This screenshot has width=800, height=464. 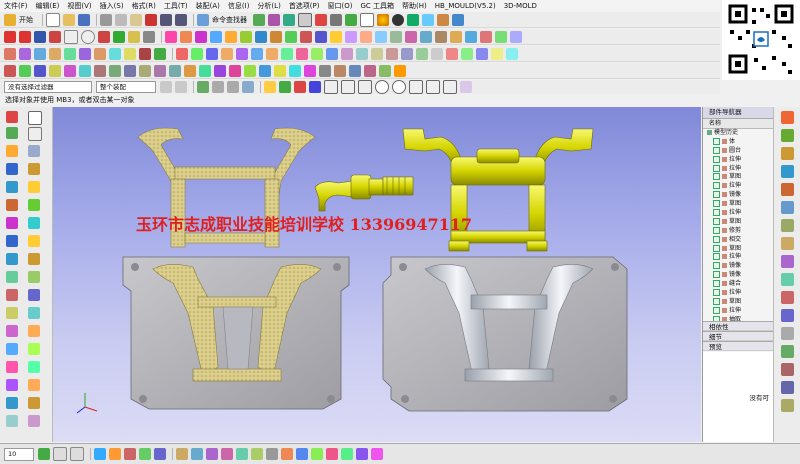 What do you see at coordinates (12, 241) in the screenshot?
I see `tool-3-icon` at bounding box center [12, 241].